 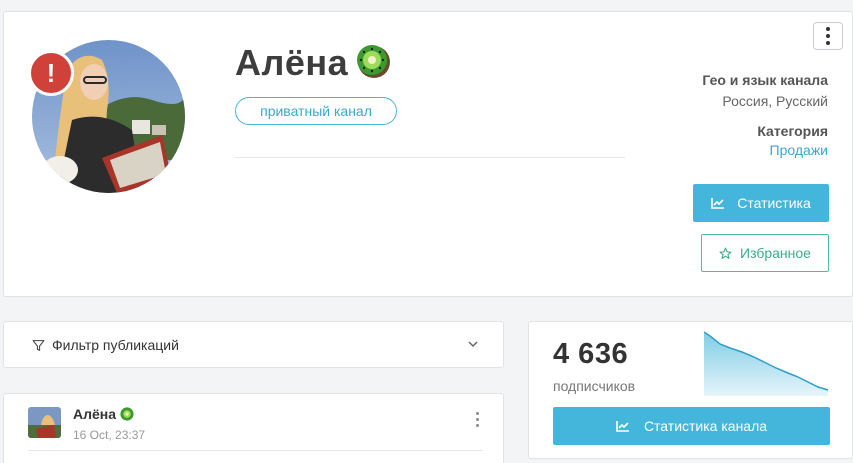 I want to click on favorite-button-label: Избранное, so click(x=775, y=253).